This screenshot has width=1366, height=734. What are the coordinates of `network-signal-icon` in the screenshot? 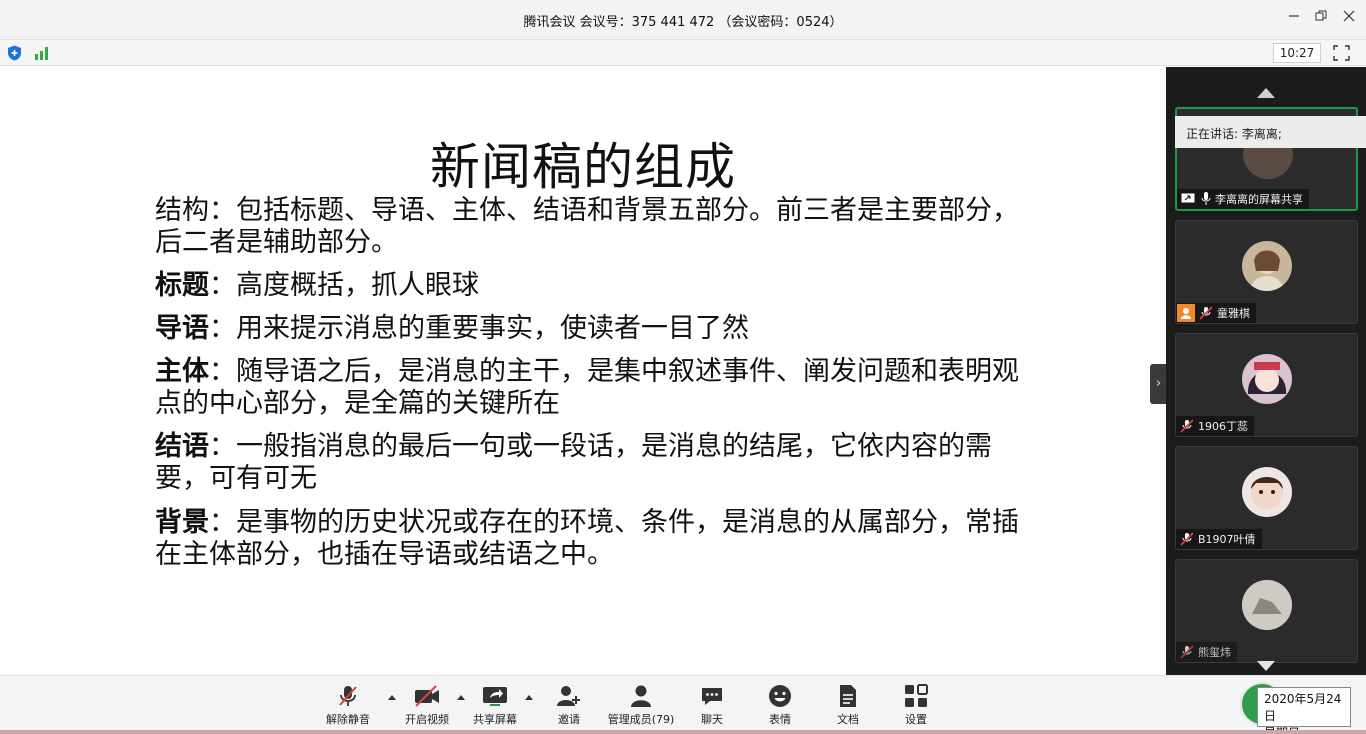 It's located at (42, 53).